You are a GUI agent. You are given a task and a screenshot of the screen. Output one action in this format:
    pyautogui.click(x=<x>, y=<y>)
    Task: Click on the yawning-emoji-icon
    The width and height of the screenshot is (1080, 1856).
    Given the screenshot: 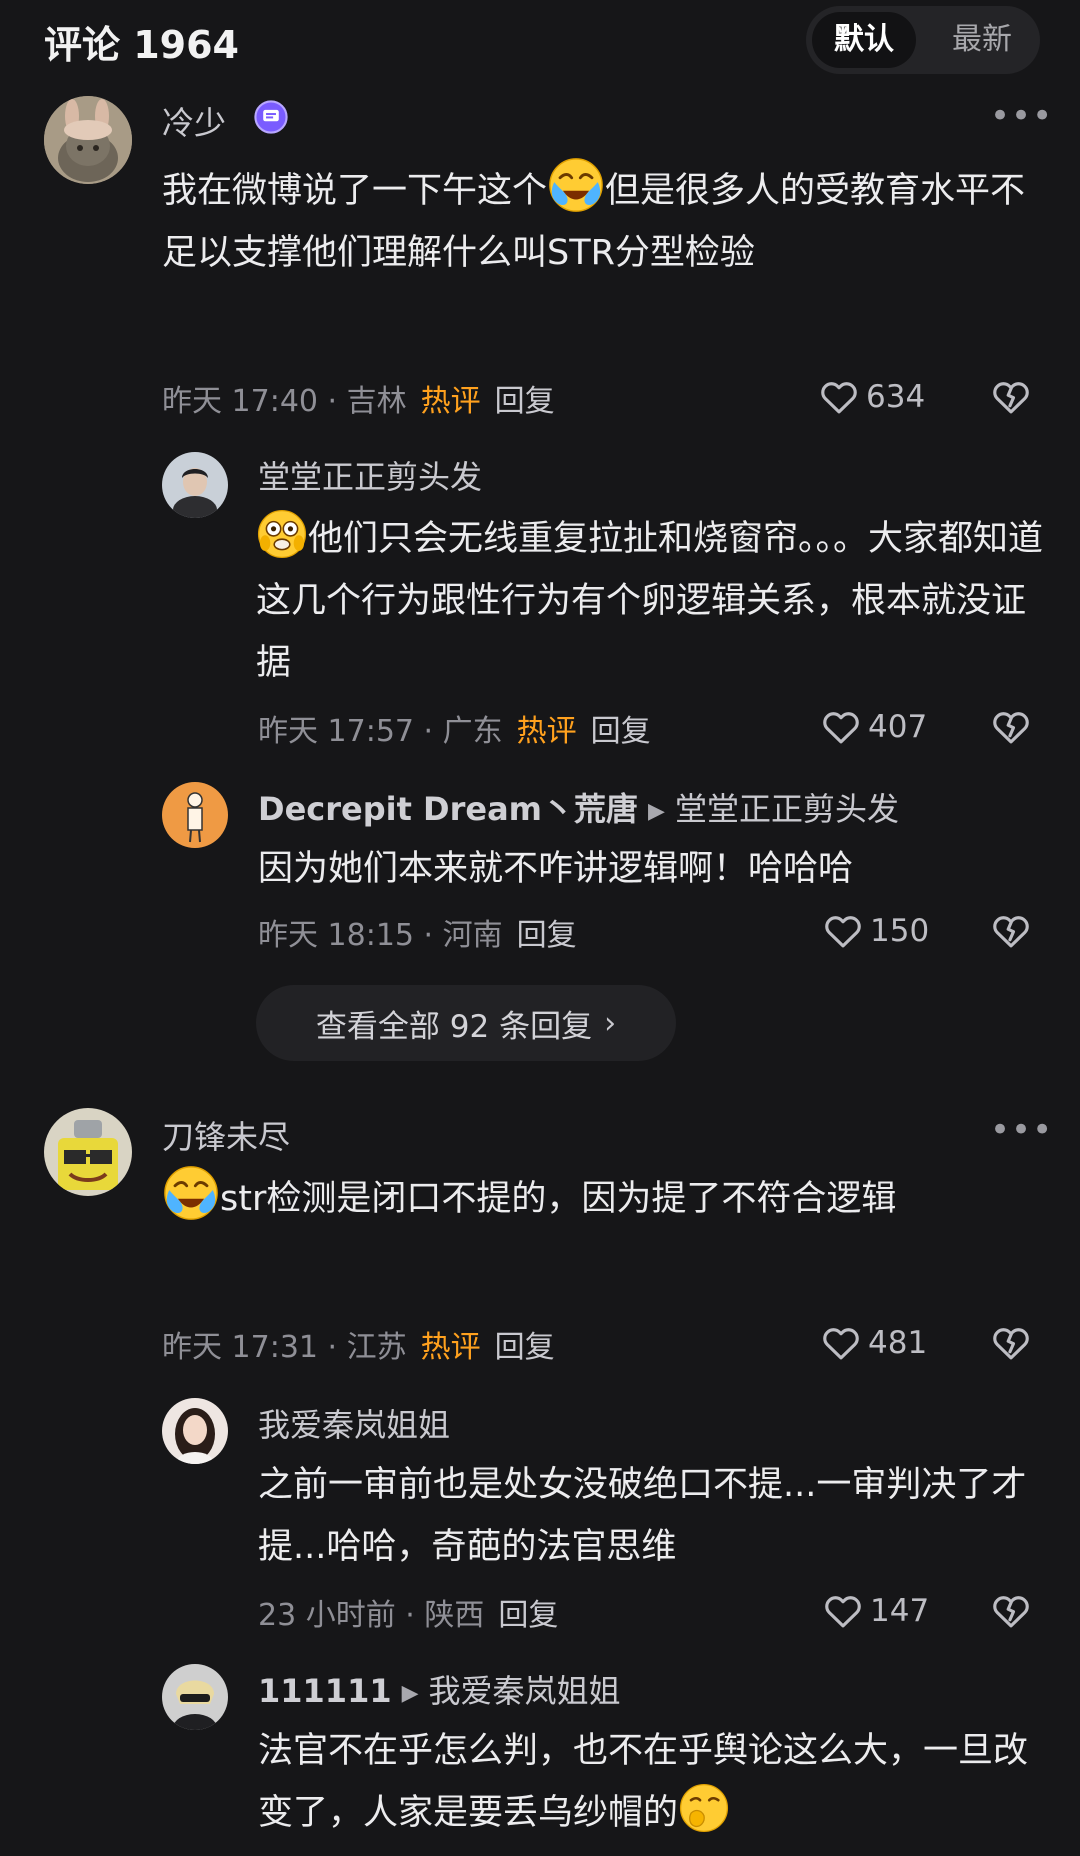 What is the action you would take?
    pyautogui.click(x=704, y=1808)
    